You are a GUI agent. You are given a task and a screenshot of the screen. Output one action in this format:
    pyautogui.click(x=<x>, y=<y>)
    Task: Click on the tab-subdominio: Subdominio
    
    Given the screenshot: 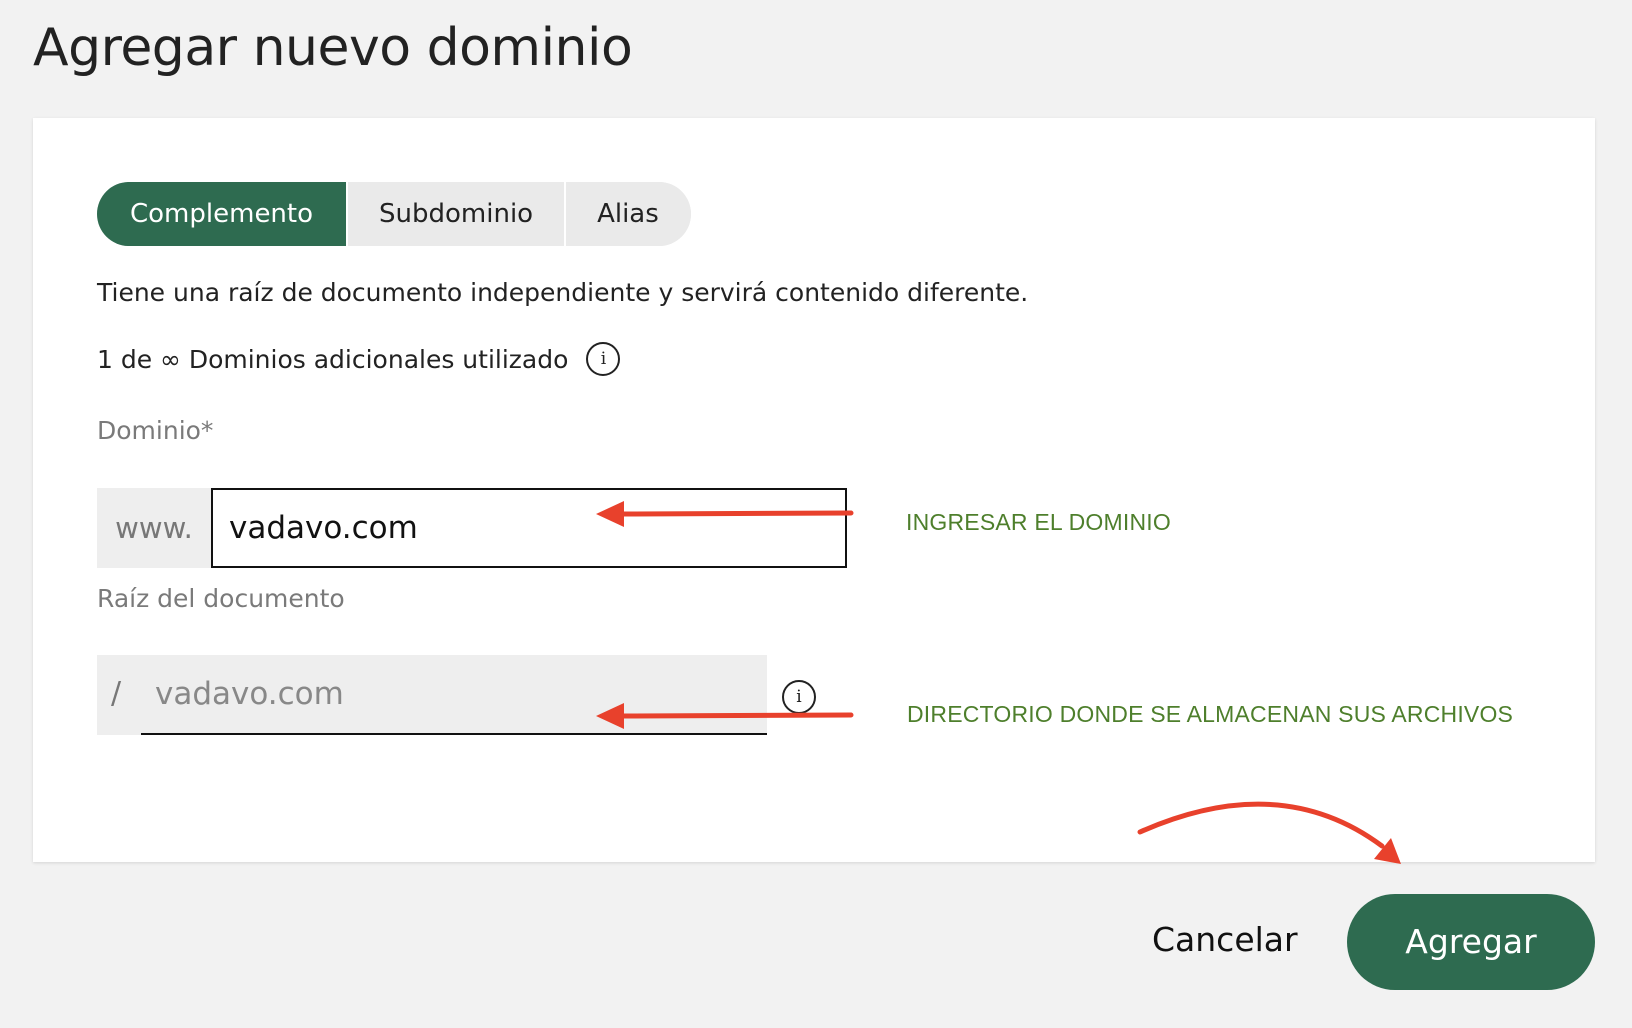 What is the action you would take?
    pyautogui.click(x=455, y=214)
    